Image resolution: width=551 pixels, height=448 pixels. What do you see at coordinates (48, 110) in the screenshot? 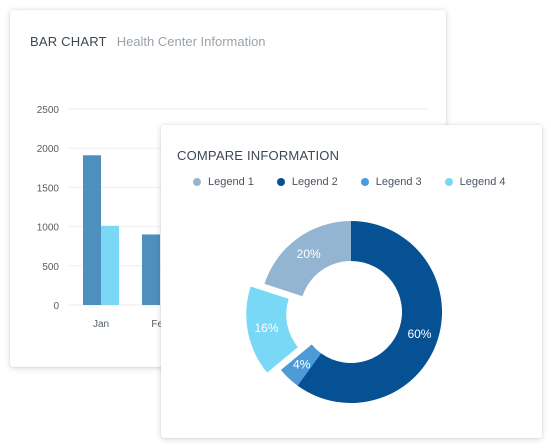
I see `y-tick-label: 2500` at bounding box center [48, 110].